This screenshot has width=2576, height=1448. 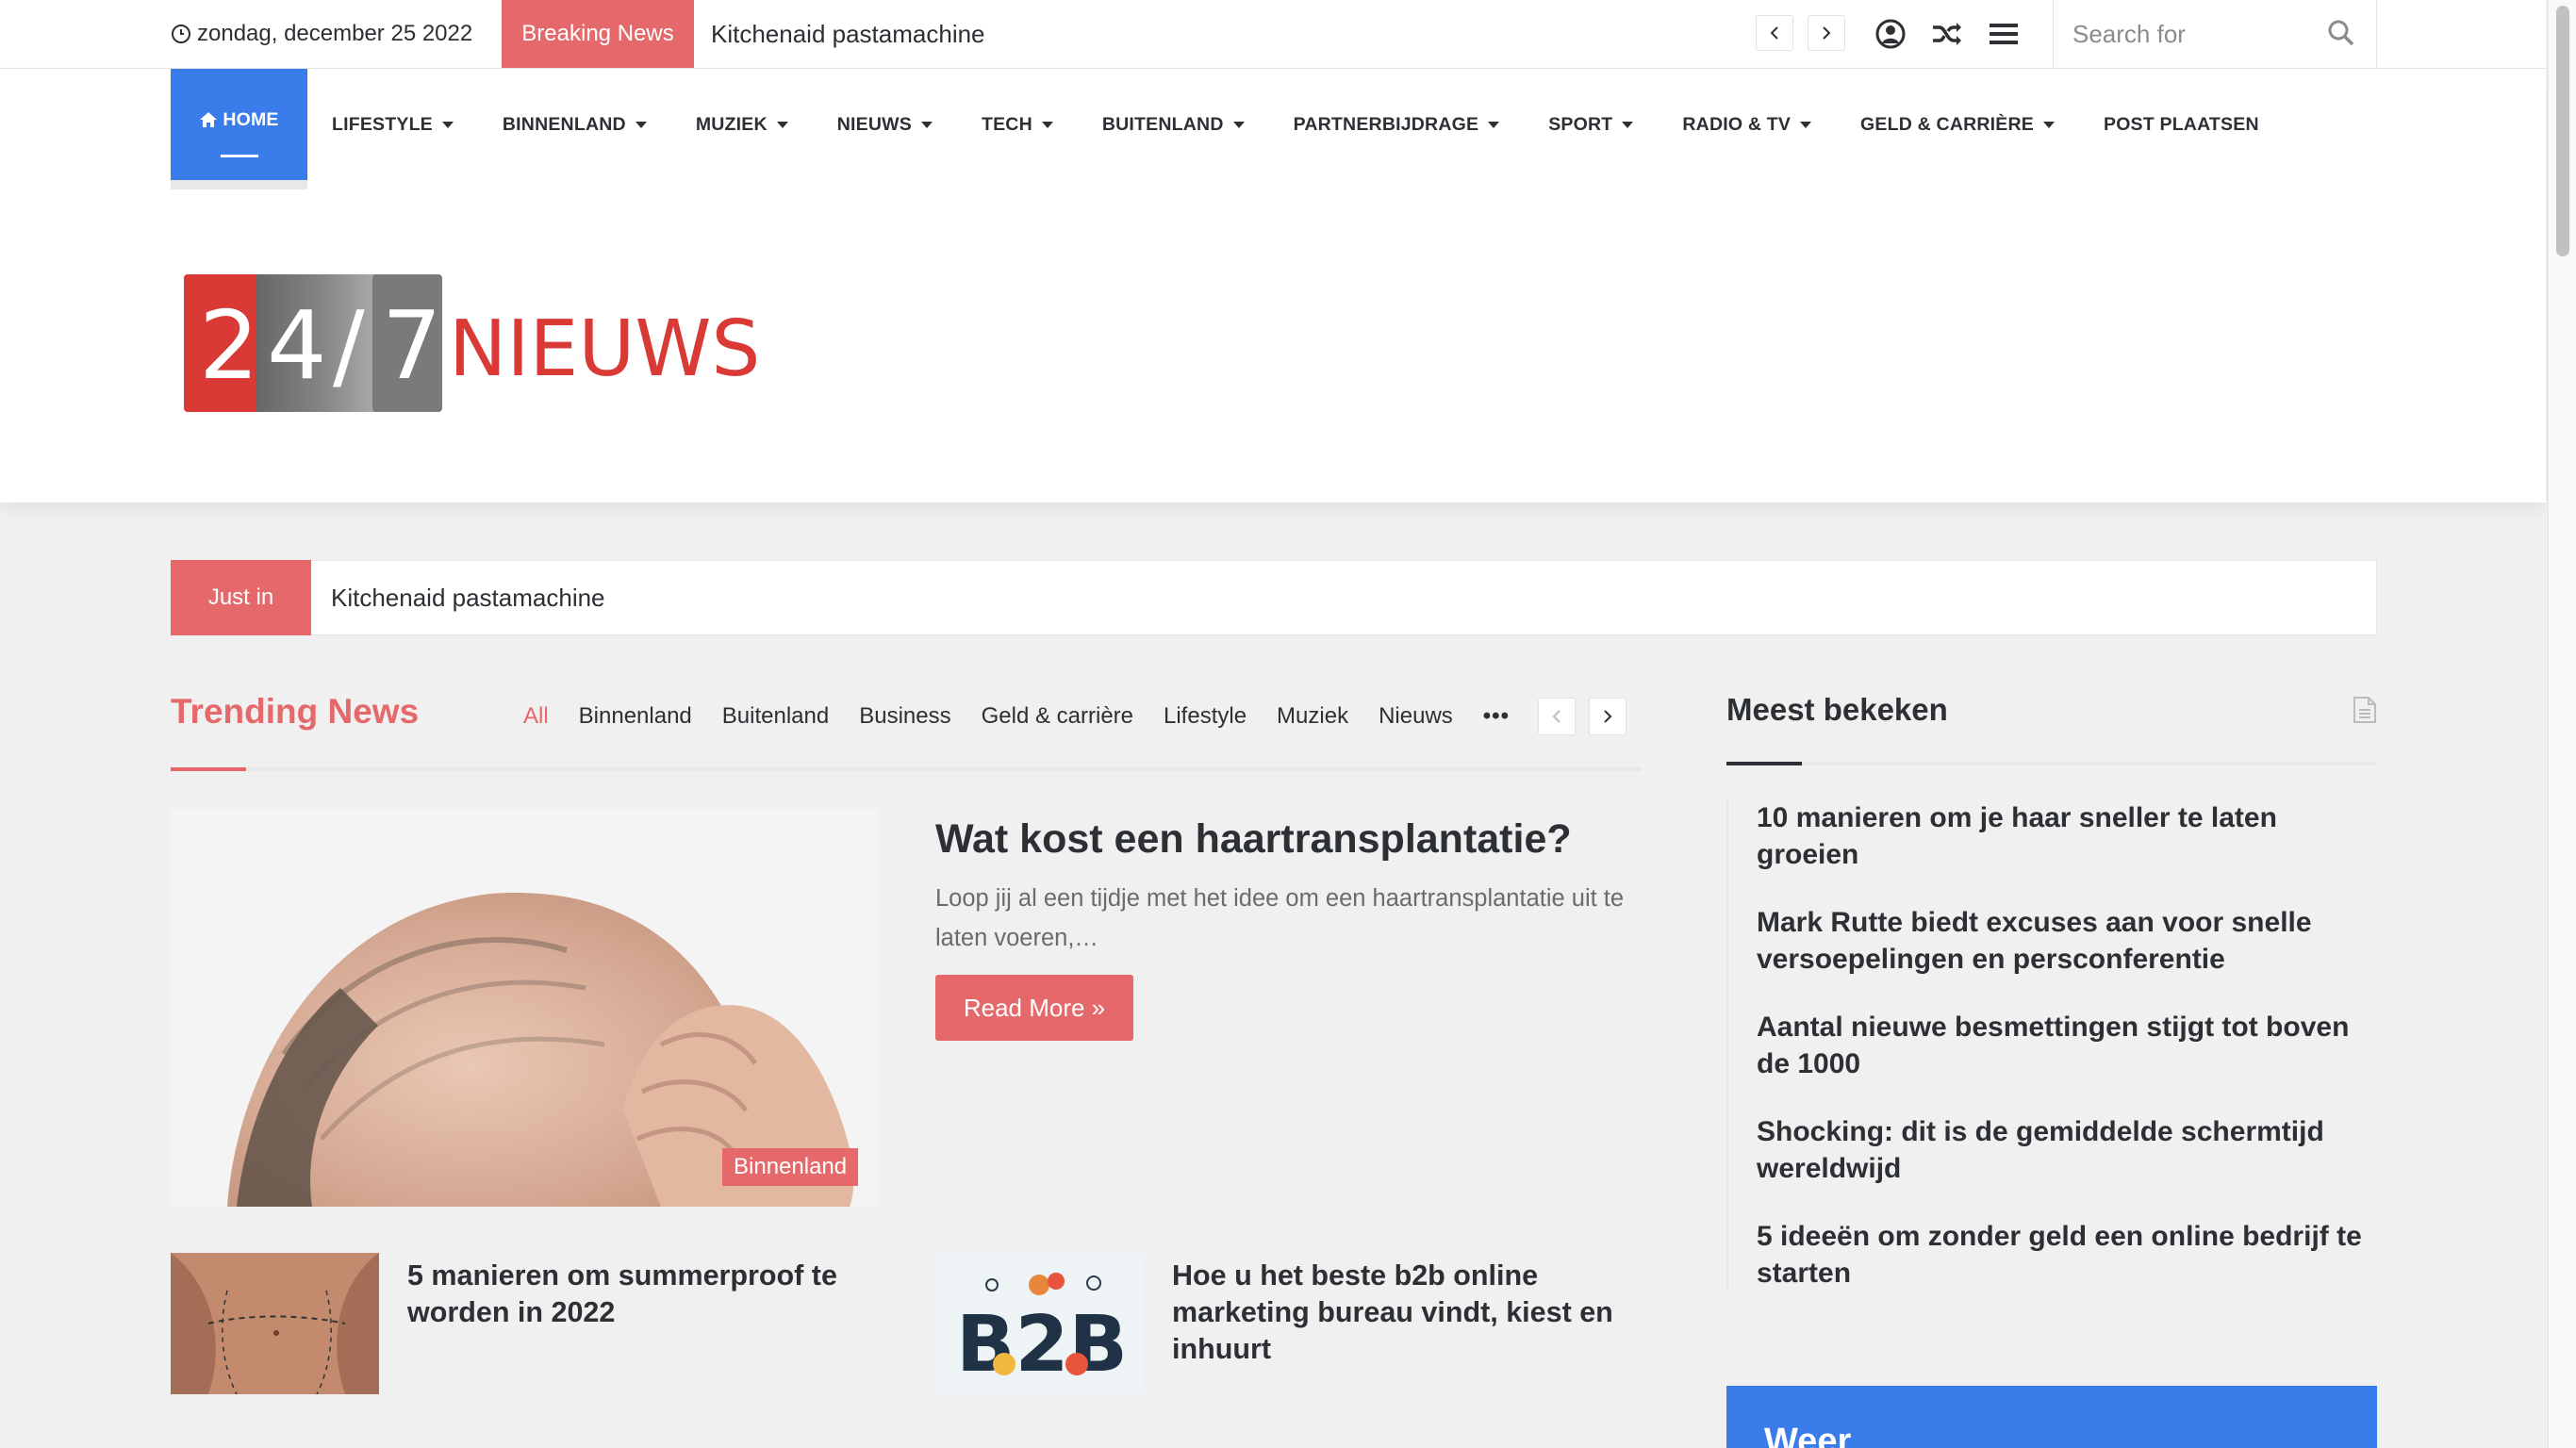 I want to click on nav-nieuws: NIEUWS, so click(x=885, y=125).